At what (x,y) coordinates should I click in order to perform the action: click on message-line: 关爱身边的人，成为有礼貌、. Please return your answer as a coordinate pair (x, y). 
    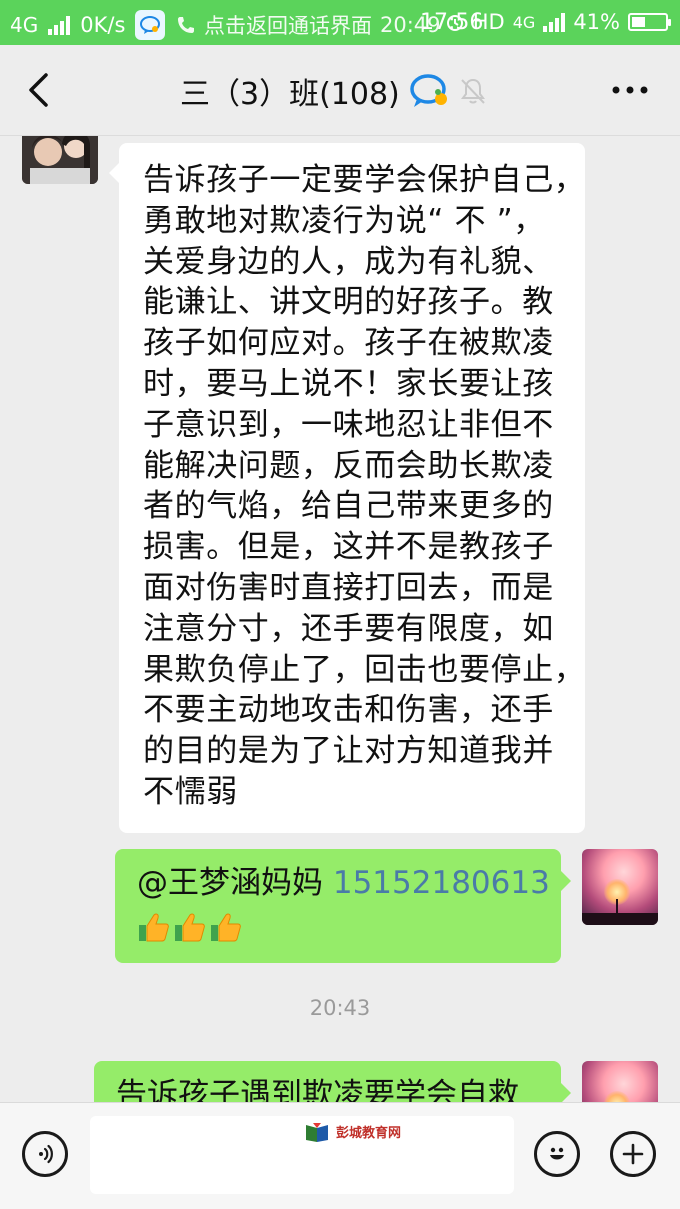
    Looking at the image, I should click on (348, 261).